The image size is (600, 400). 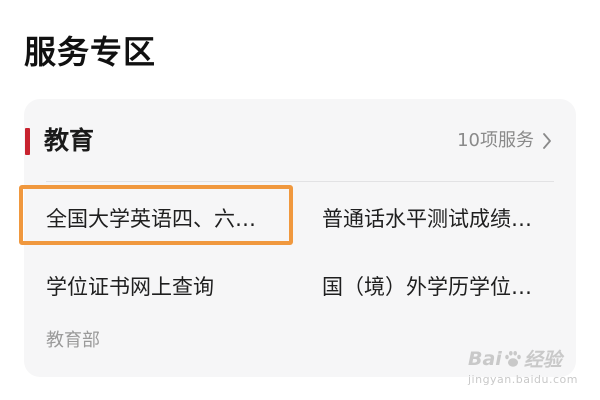 I want to click on section-divider, so click(x=300, y=181).